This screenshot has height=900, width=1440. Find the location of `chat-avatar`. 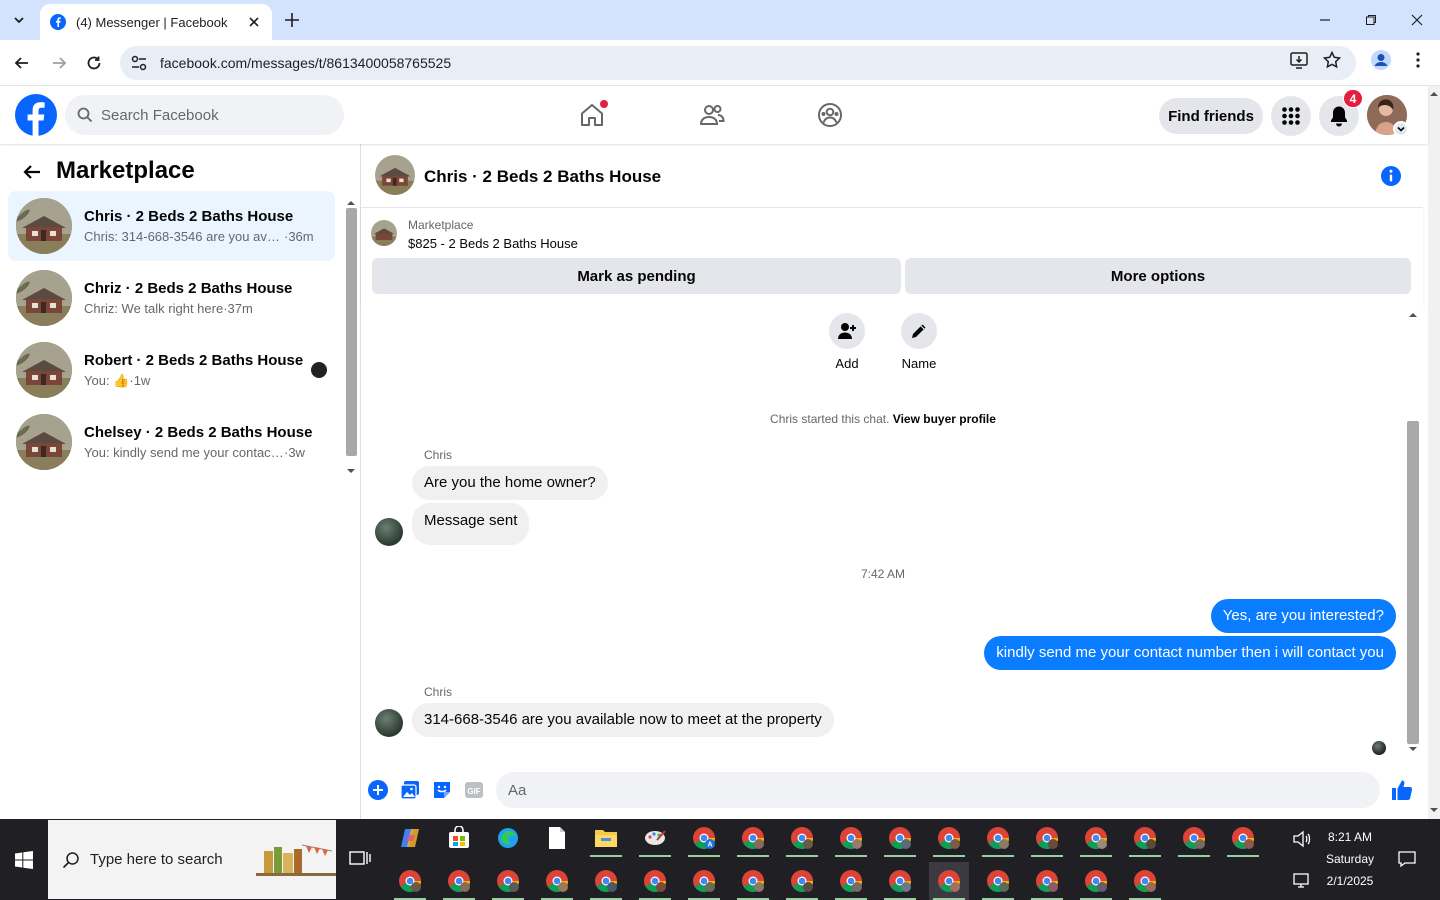

chat-avatar is located at coordinates (395, 175).